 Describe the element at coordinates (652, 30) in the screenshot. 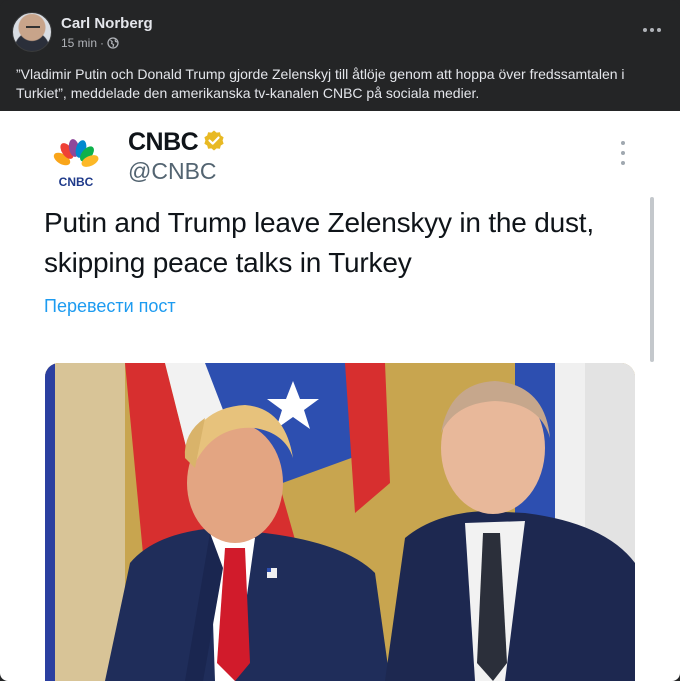

I see `more-options-icon` at that location.